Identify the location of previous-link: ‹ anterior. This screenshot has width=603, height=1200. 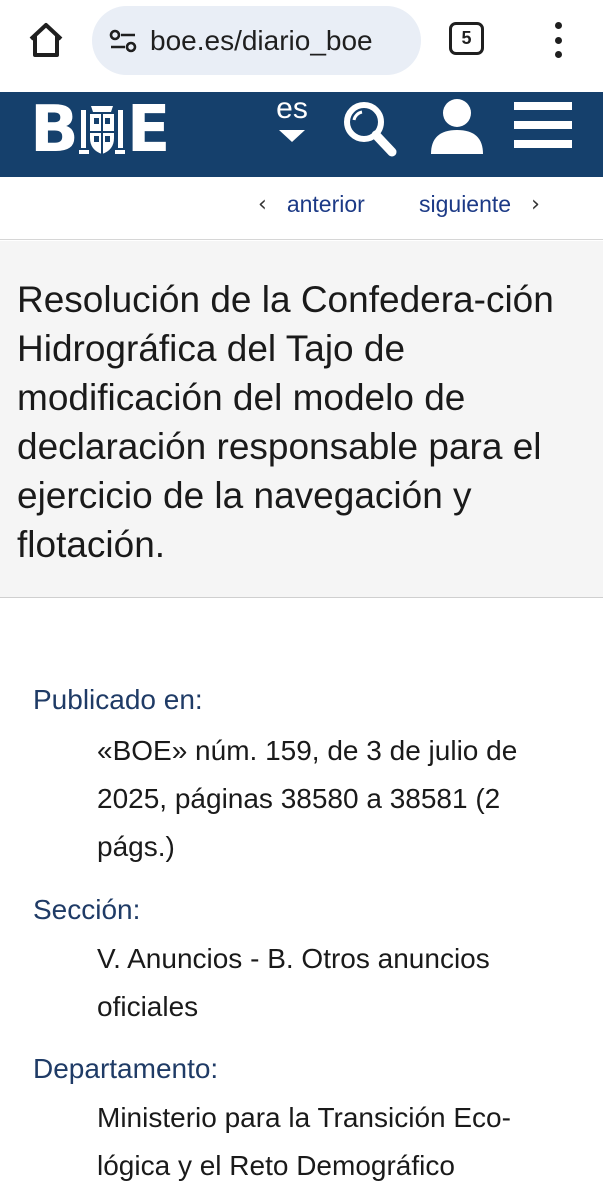
(311, 204).